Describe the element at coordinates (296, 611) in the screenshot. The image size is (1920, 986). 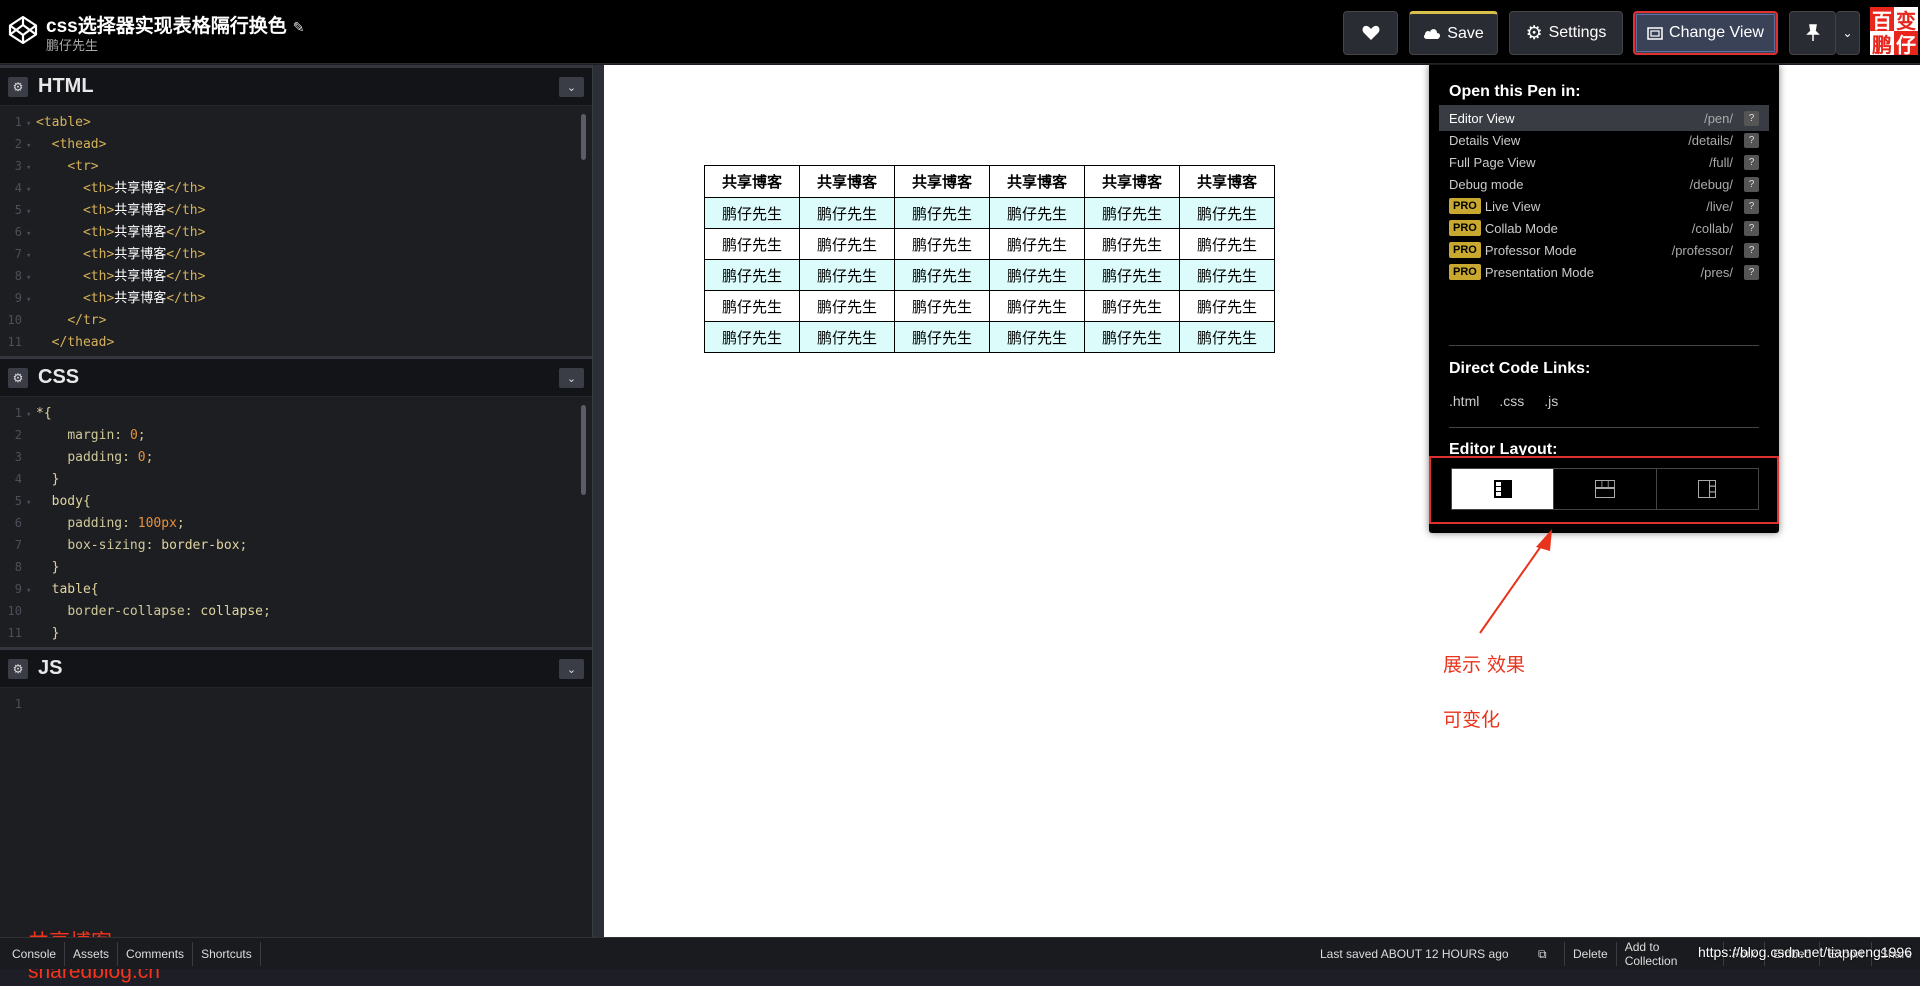
I see `code-line: 10 border-collapse: collapse;` at that location.